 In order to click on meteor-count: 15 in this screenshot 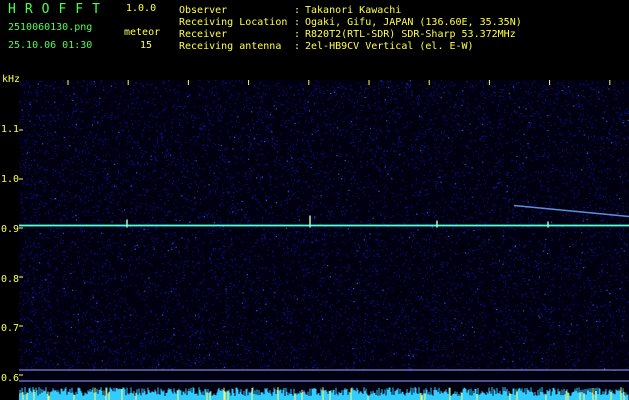, I will do `click(146, 45)`.